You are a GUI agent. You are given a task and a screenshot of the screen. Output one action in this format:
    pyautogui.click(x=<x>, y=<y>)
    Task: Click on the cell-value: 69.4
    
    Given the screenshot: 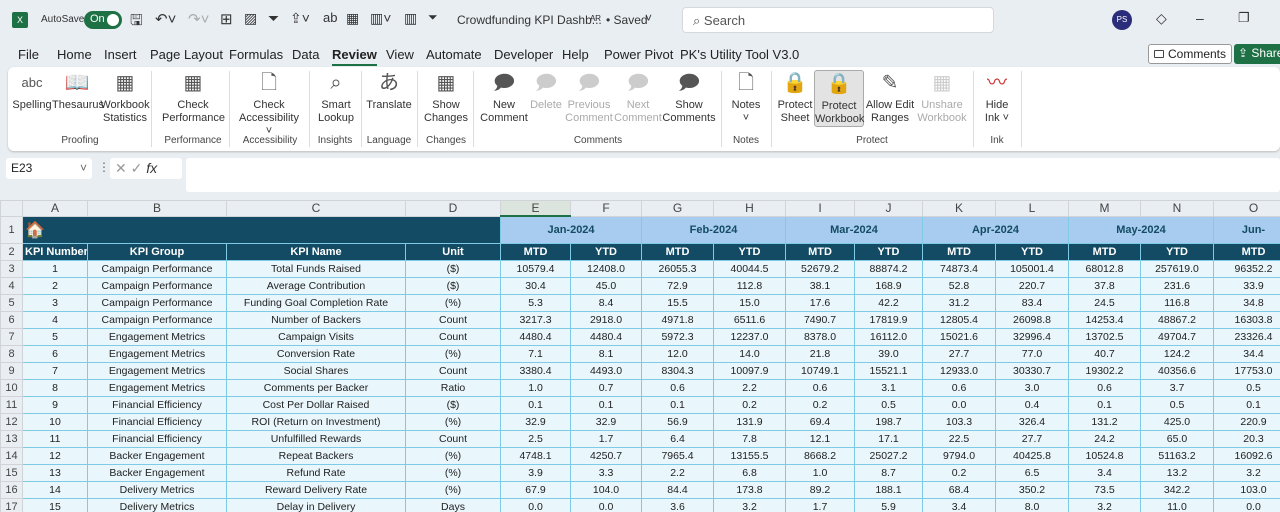 What is the action you would take?
    pyautogui.click(x=820, y=421)
    